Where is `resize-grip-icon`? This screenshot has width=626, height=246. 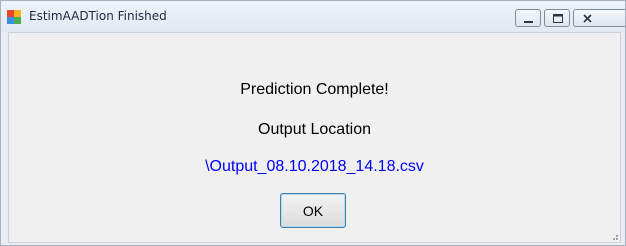 resize-grip-icon is located at coordinates (614, 236).